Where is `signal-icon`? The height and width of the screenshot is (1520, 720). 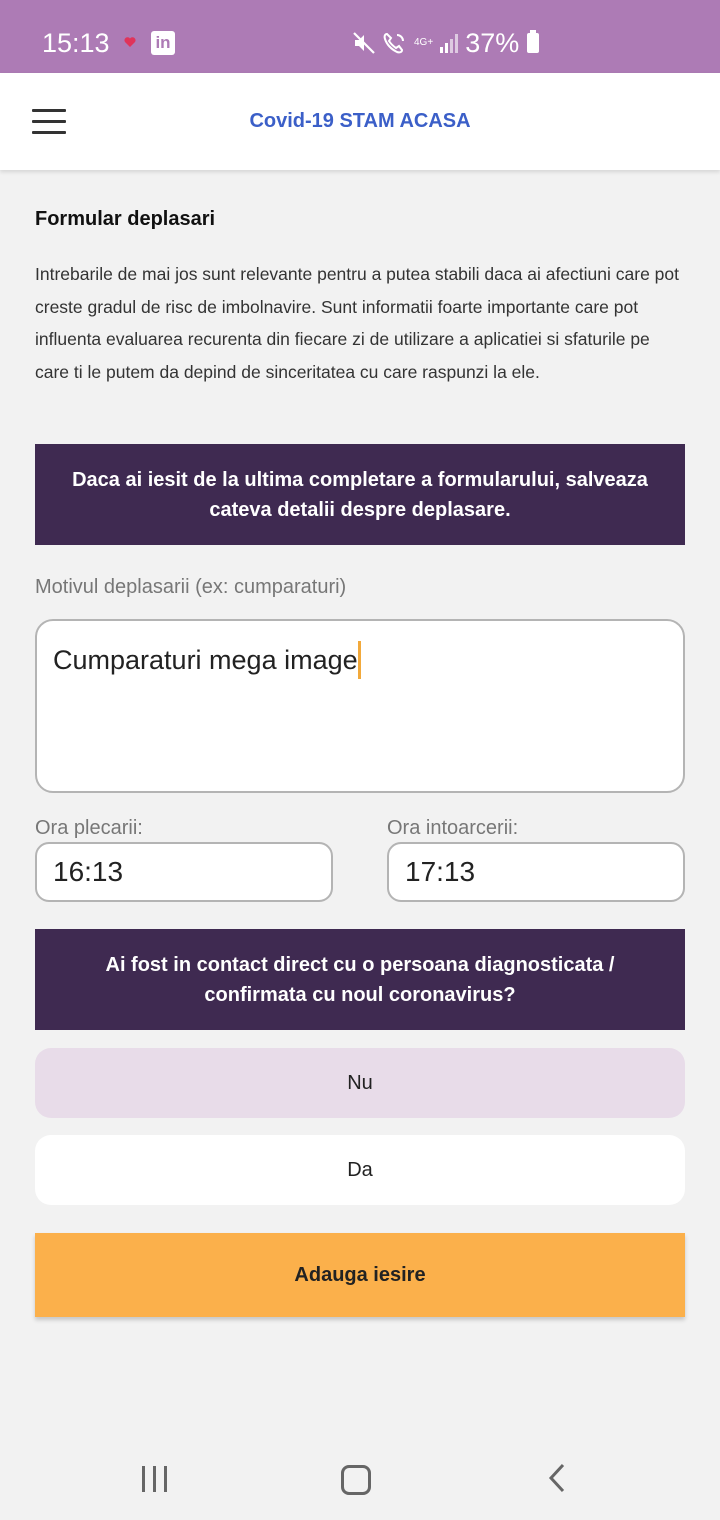
signal-icon is located at coordinates (449, 43).